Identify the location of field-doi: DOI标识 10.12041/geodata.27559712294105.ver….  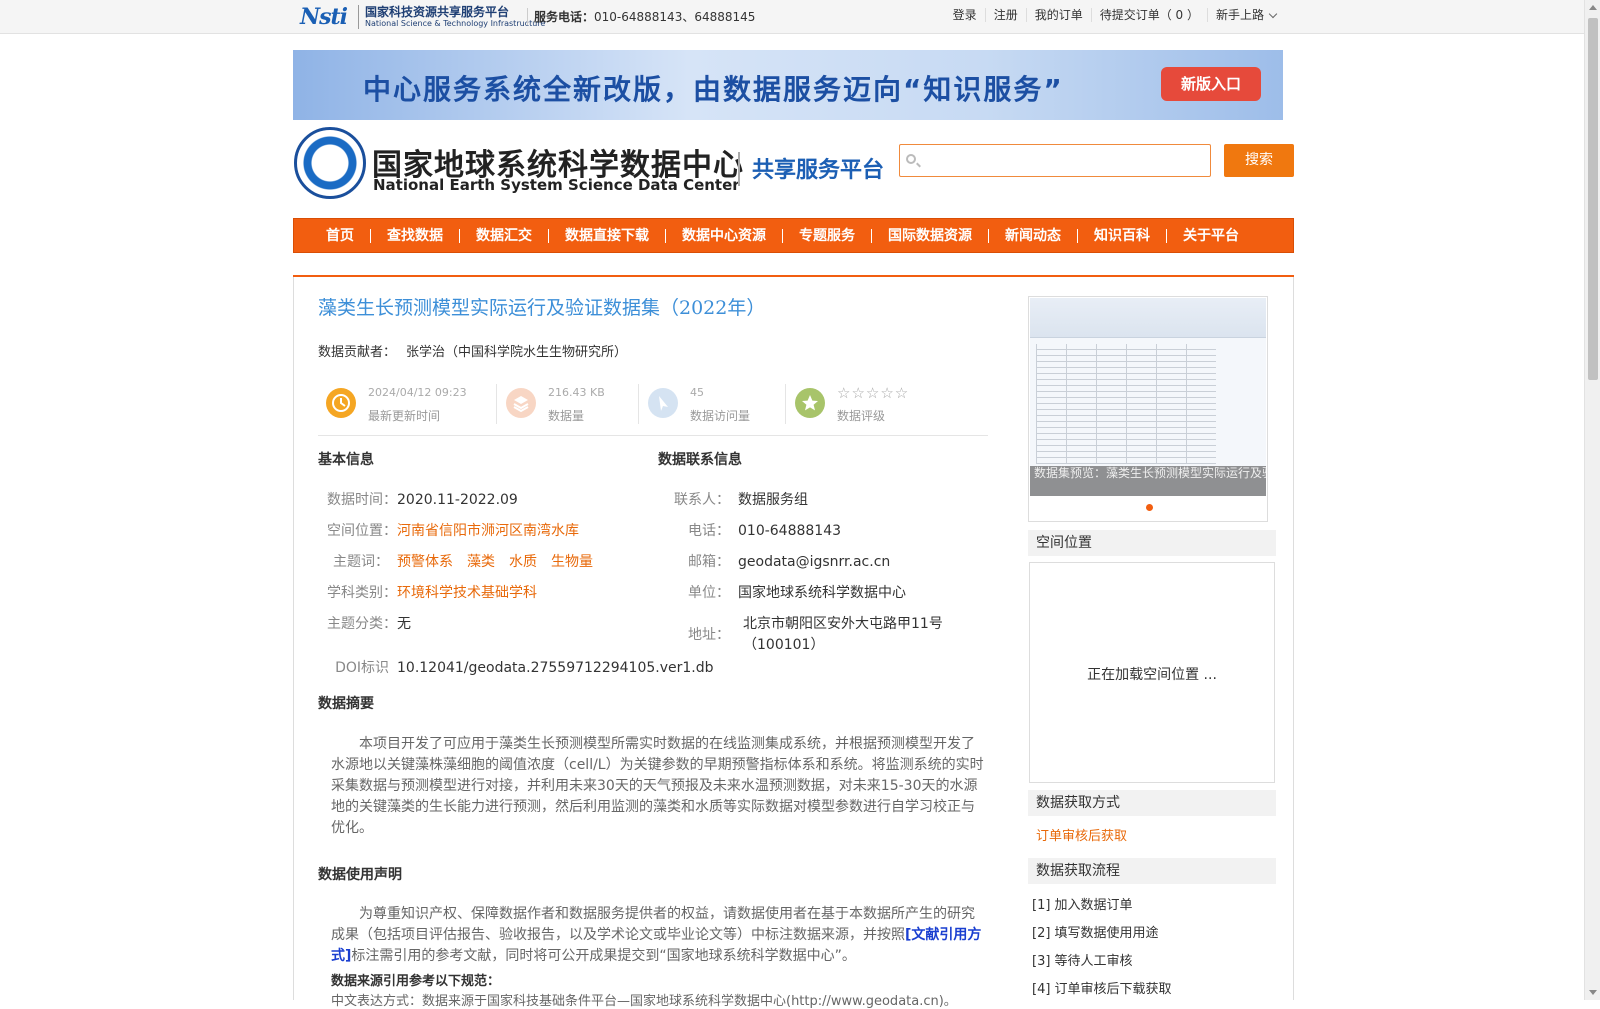
(524, 668).